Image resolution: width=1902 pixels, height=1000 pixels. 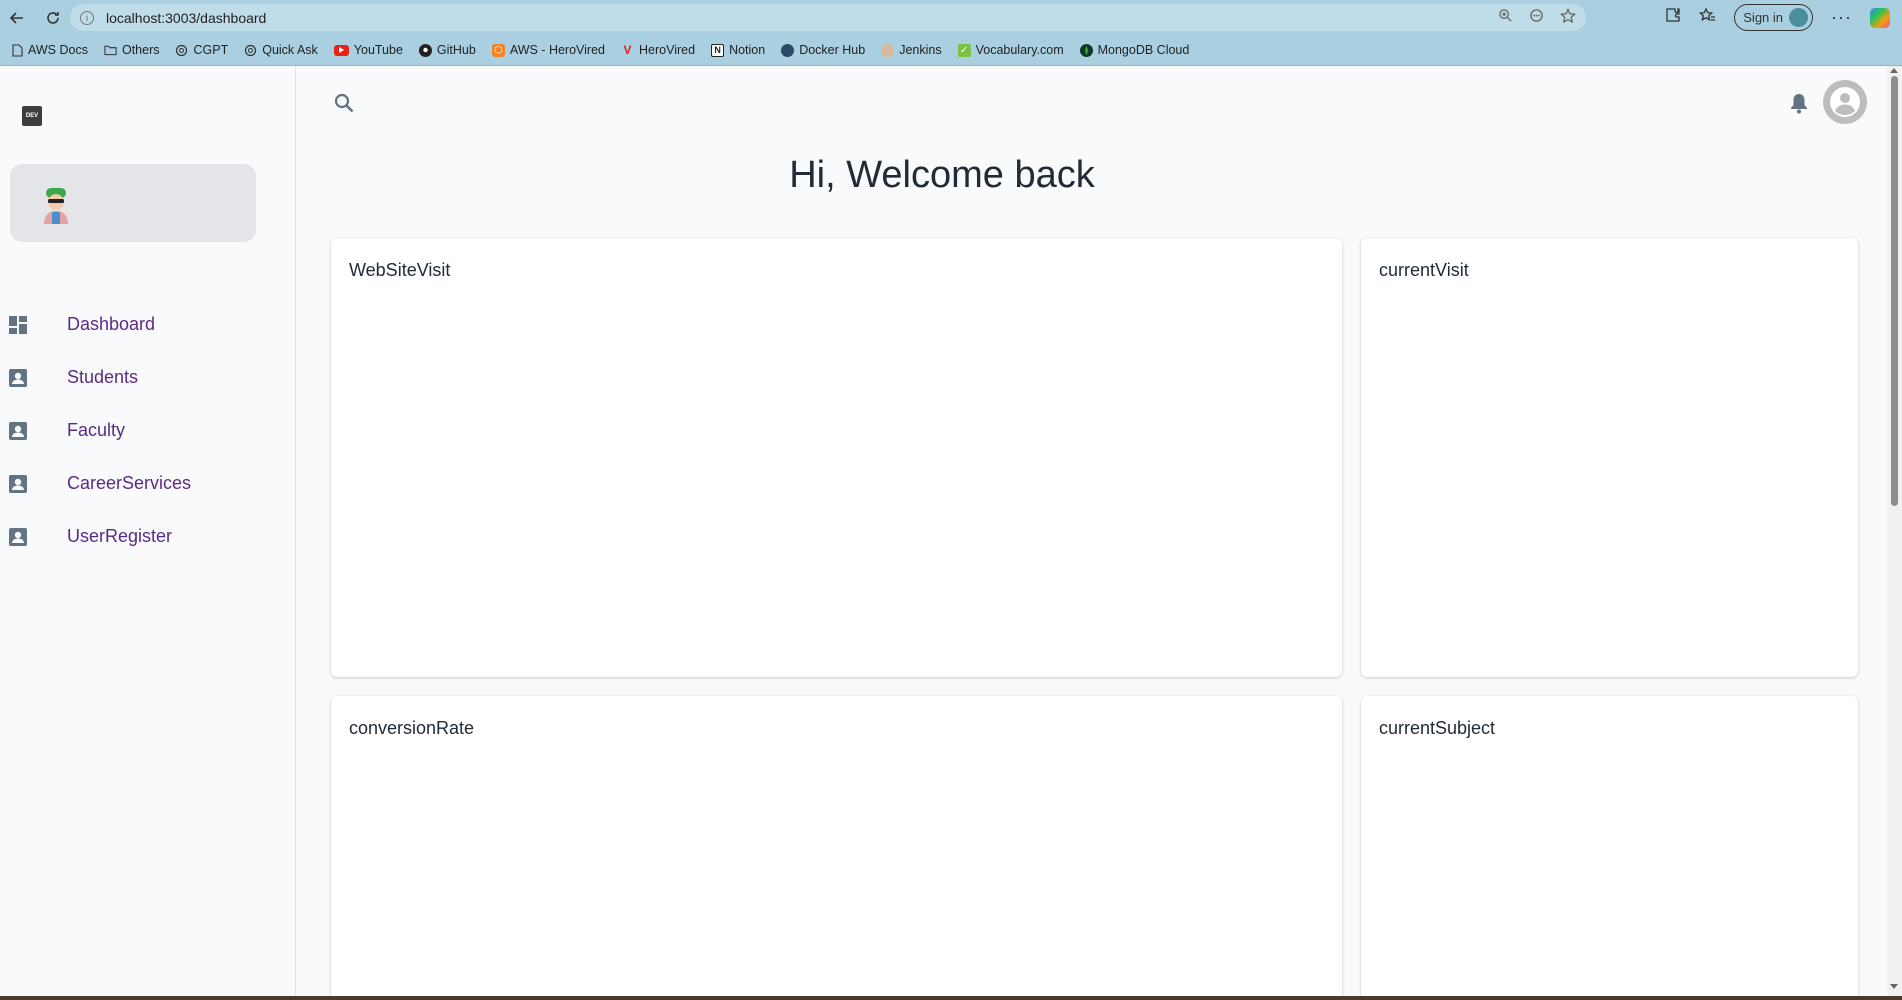 I want to click on bookmark-item: ⬡ AWS - HeroVired, so click(x=548, y=50).